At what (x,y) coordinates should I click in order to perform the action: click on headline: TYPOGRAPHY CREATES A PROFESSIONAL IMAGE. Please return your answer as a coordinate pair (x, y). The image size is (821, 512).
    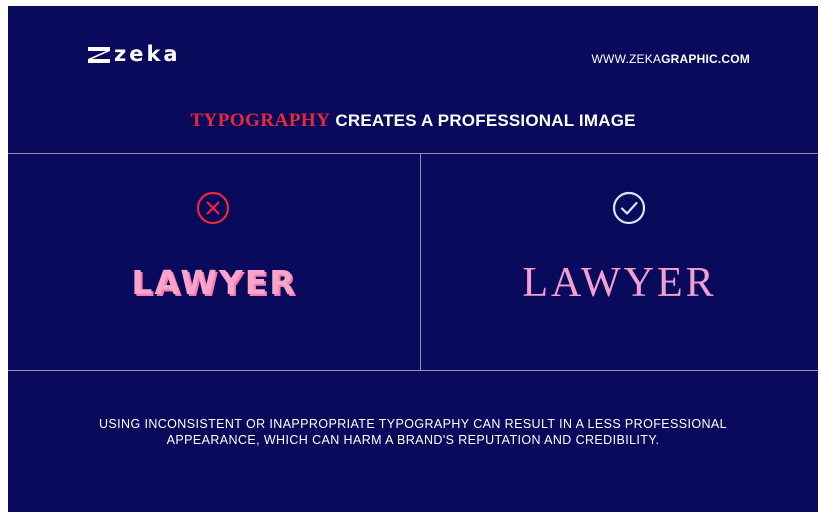
    Looking at the image, I should click on (413, 121).